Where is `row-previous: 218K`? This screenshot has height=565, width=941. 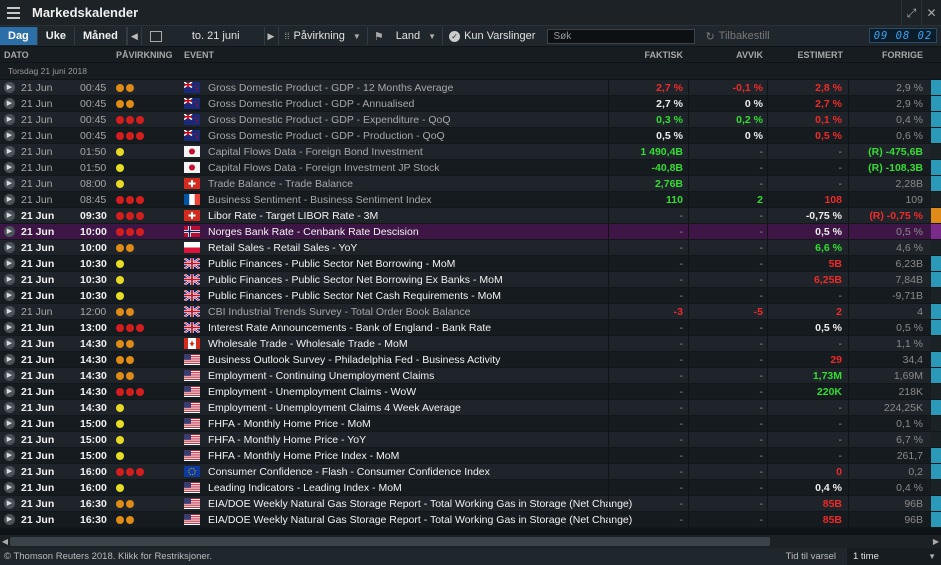 row-previous: 218K is located at coordinates (910, 392).